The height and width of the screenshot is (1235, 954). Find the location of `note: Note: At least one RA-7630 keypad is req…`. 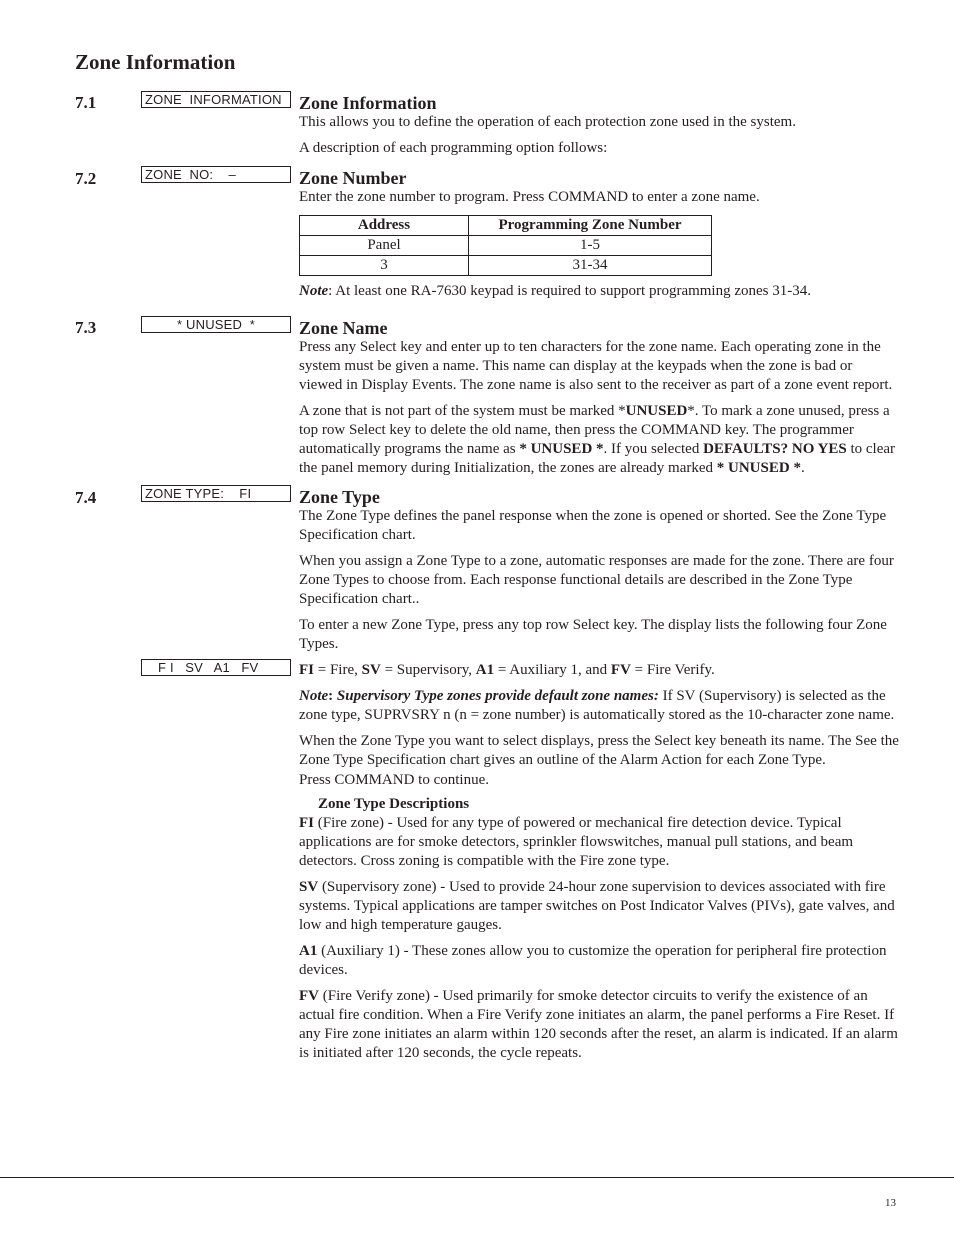

note: Note: At least one RA-7630 keypad is req… is located at coordinates (599, 291).